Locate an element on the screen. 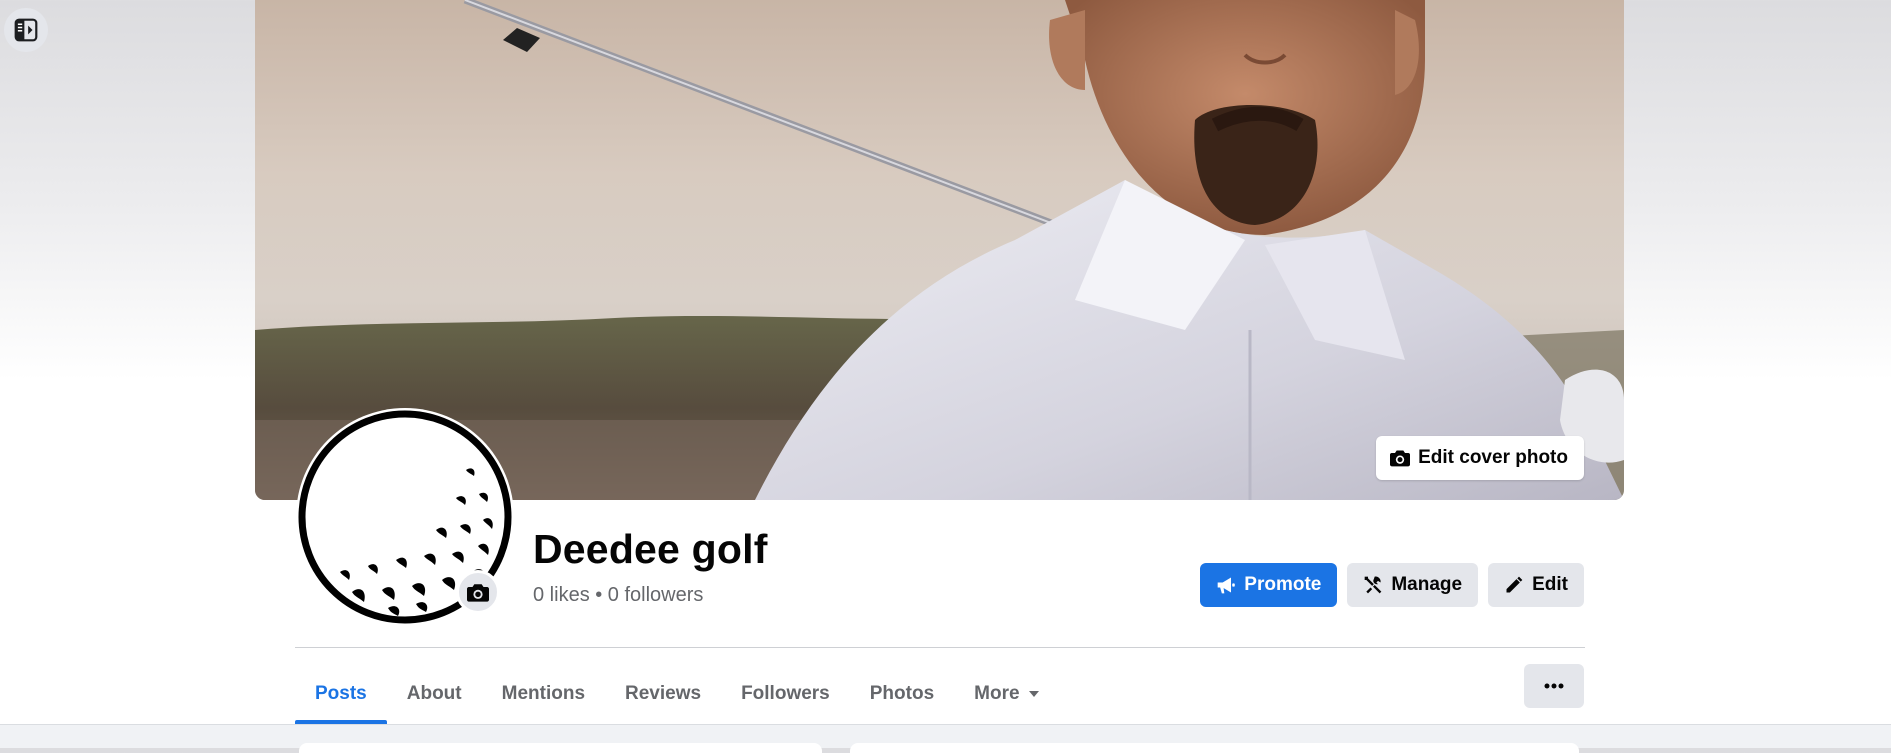 Image resolution: width=1891 pixels, height=753 pixels. pencil-icon is located at coordinates (1514, 584).